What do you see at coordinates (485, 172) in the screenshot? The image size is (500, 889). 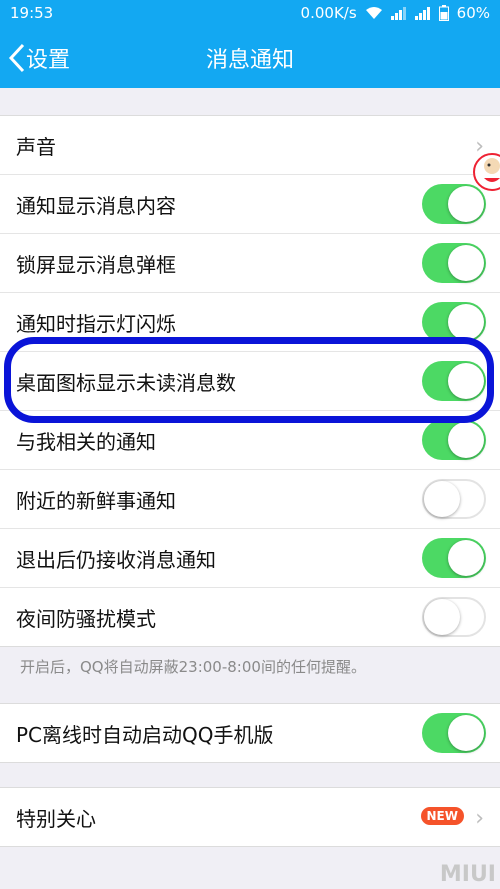 I see `floating-mascot-icon` at bounding box center [485, 172].